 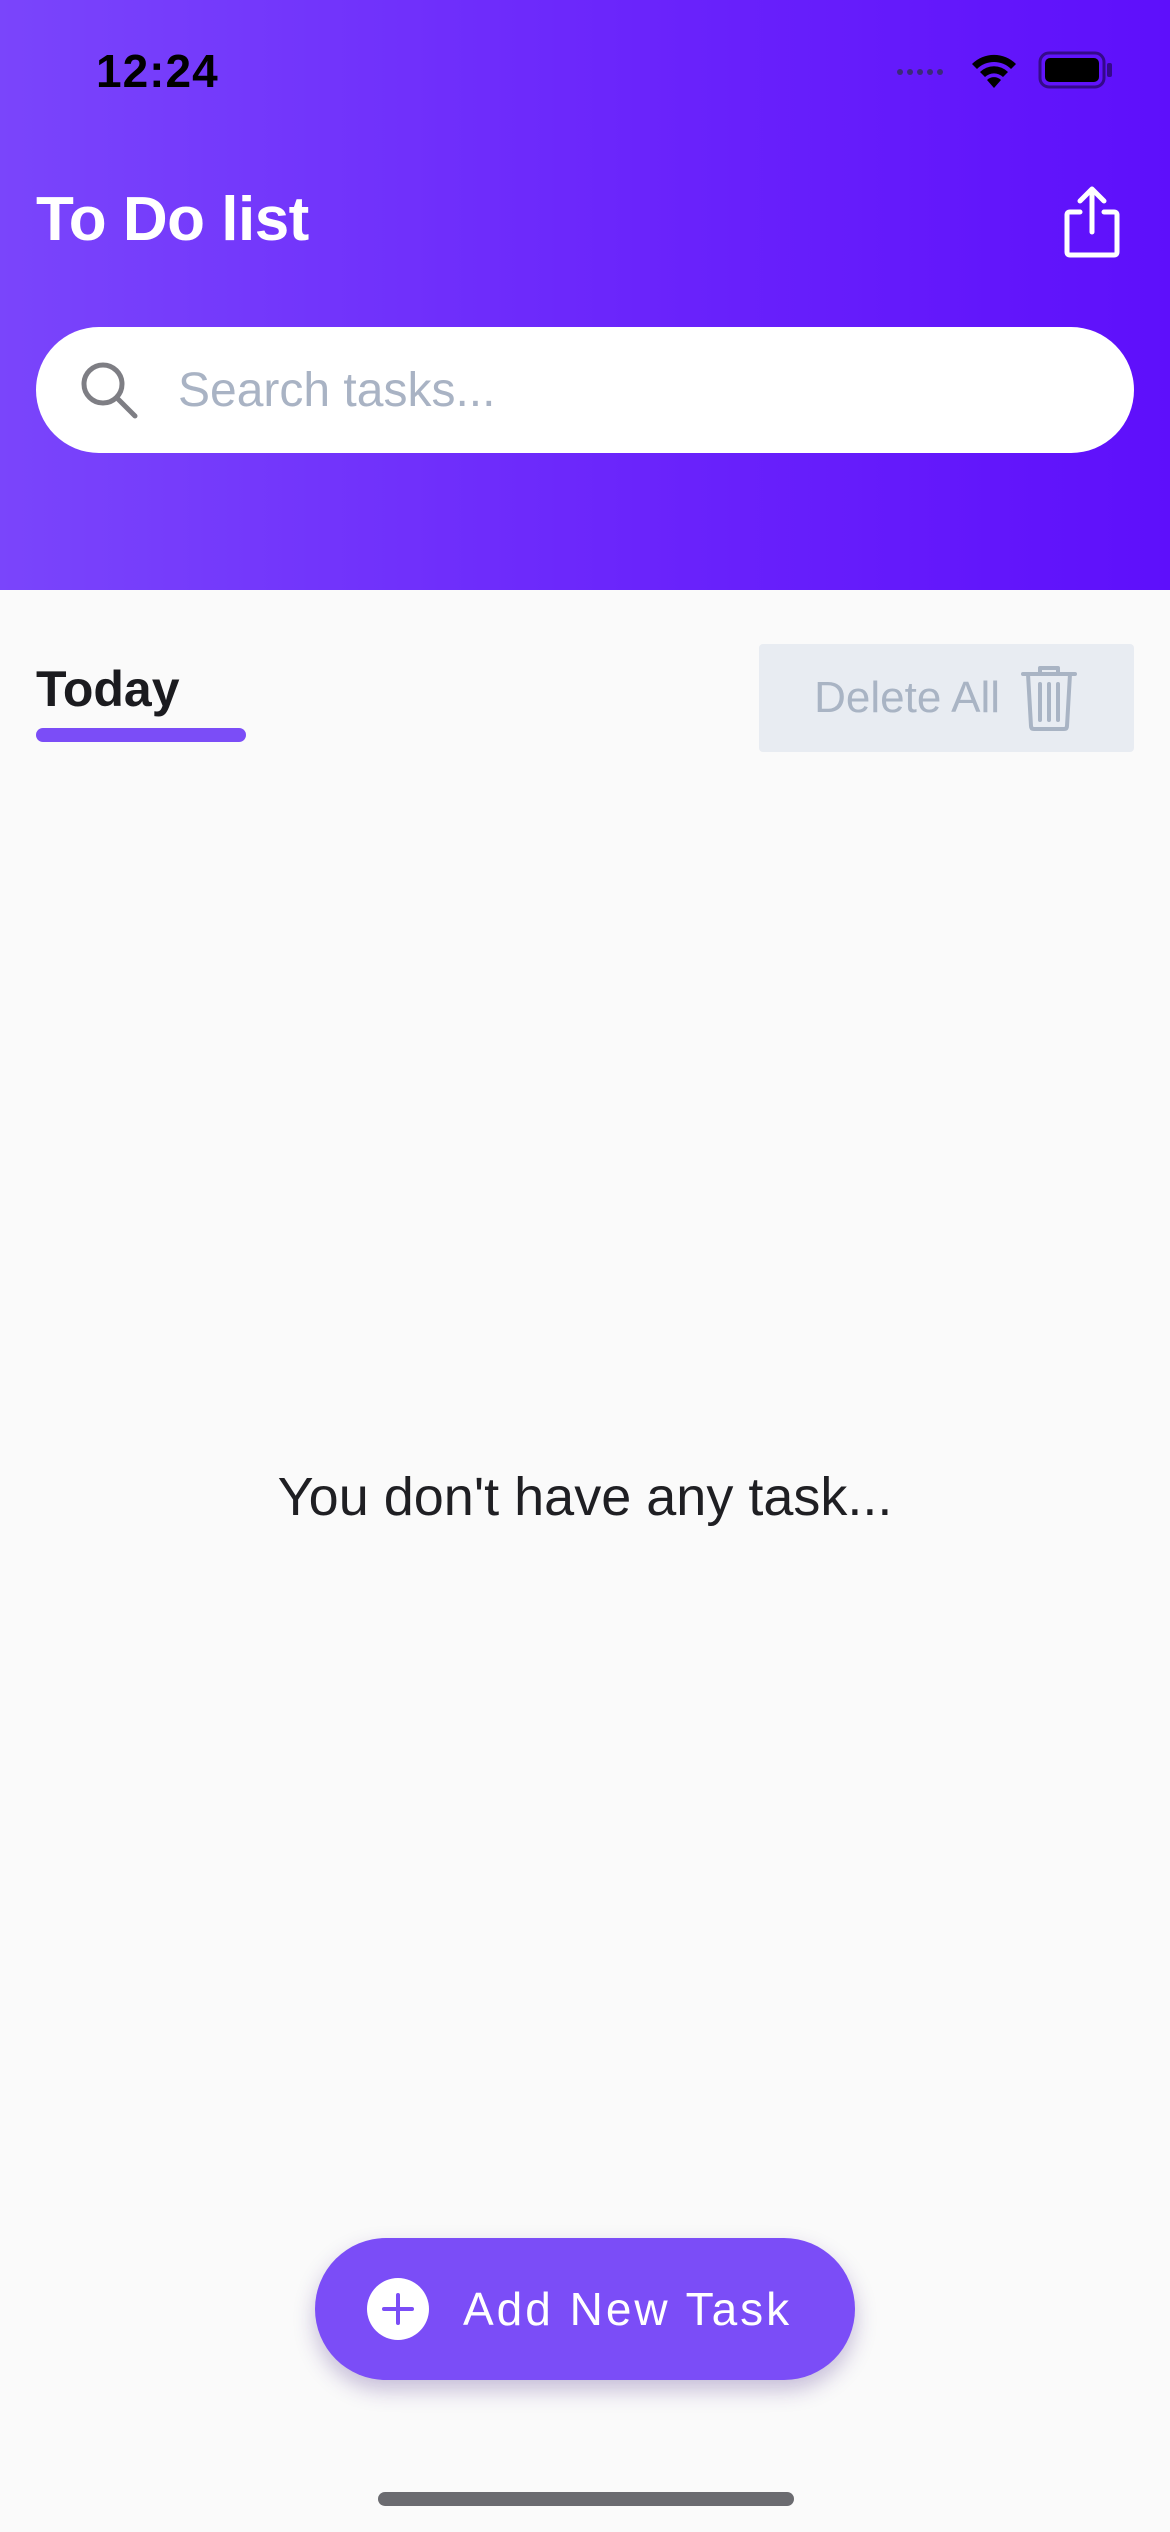 I want to click on tab-today-label: Today, so click(x=108, y=689).